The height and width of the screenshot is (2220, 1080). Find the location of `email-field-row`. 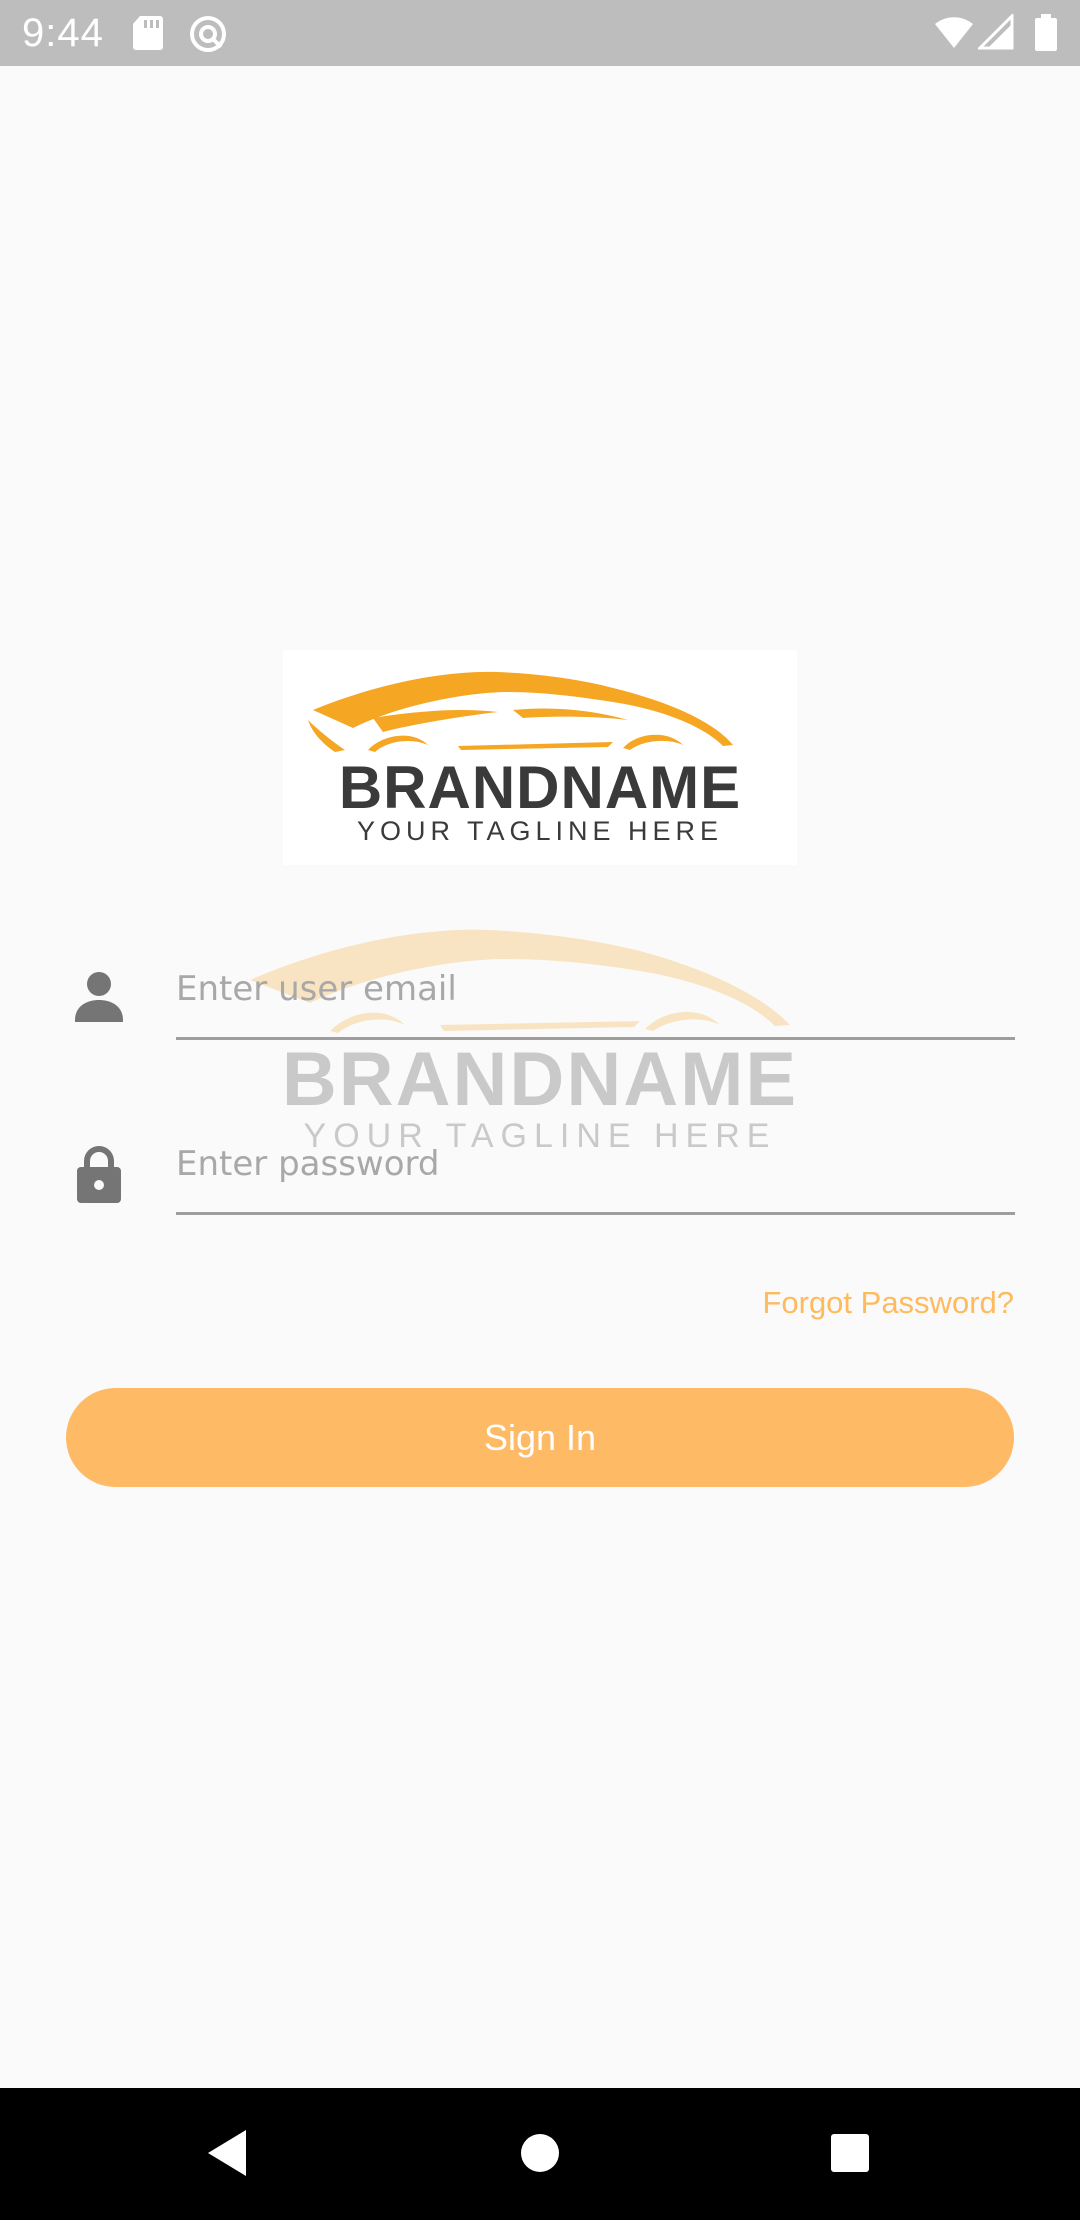

email-field-row is located at coordinates (540, 995).